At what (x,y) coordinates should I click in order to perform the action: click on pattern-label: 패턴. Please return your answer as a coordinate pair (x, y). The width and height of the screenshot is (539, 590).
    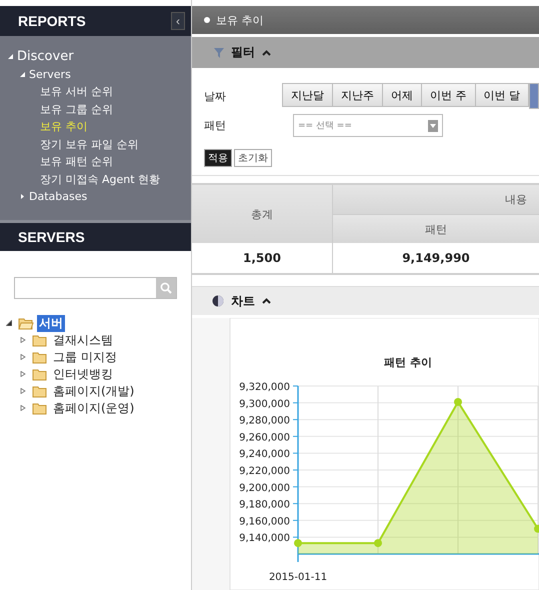
    Looking at the image, I should click on (215, 125).